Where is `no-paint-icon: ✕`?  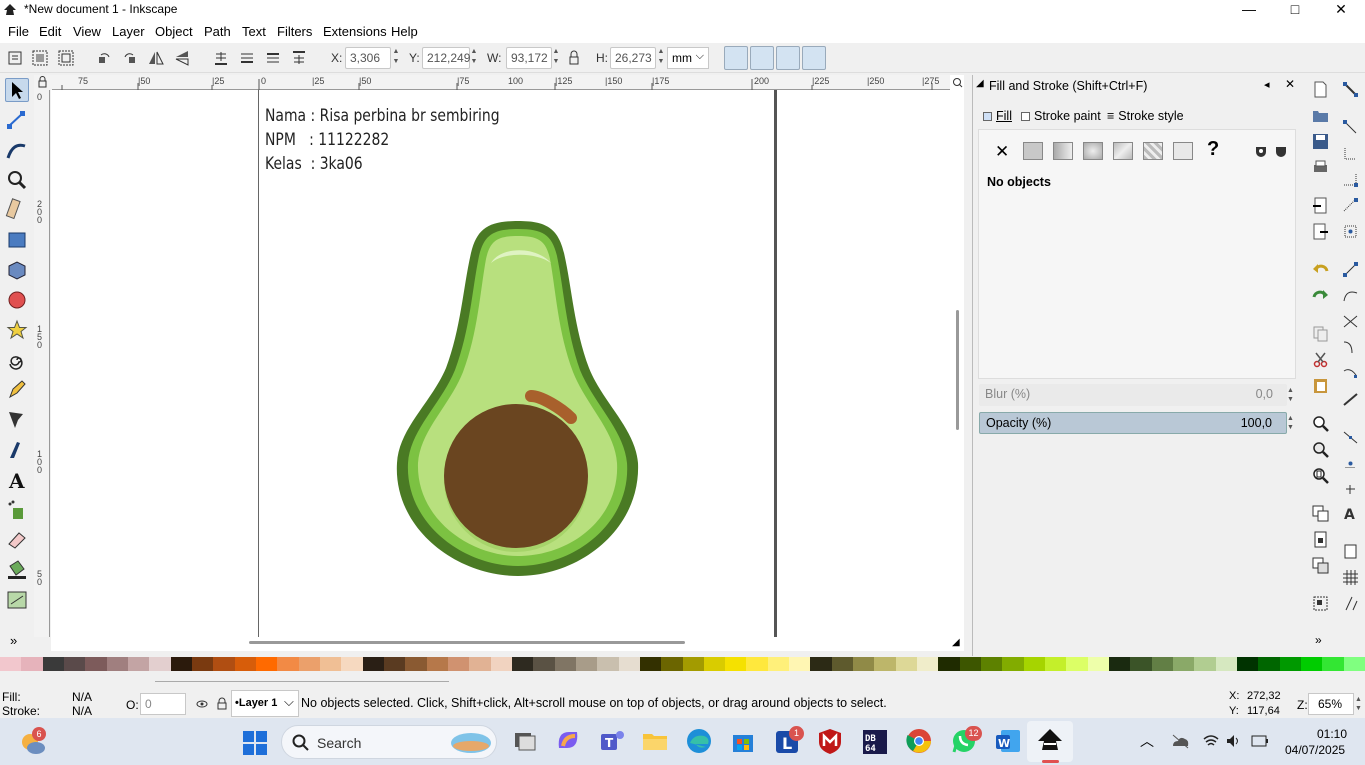 no-paint-icon: ✕ is located at coordinates (1002, 152).